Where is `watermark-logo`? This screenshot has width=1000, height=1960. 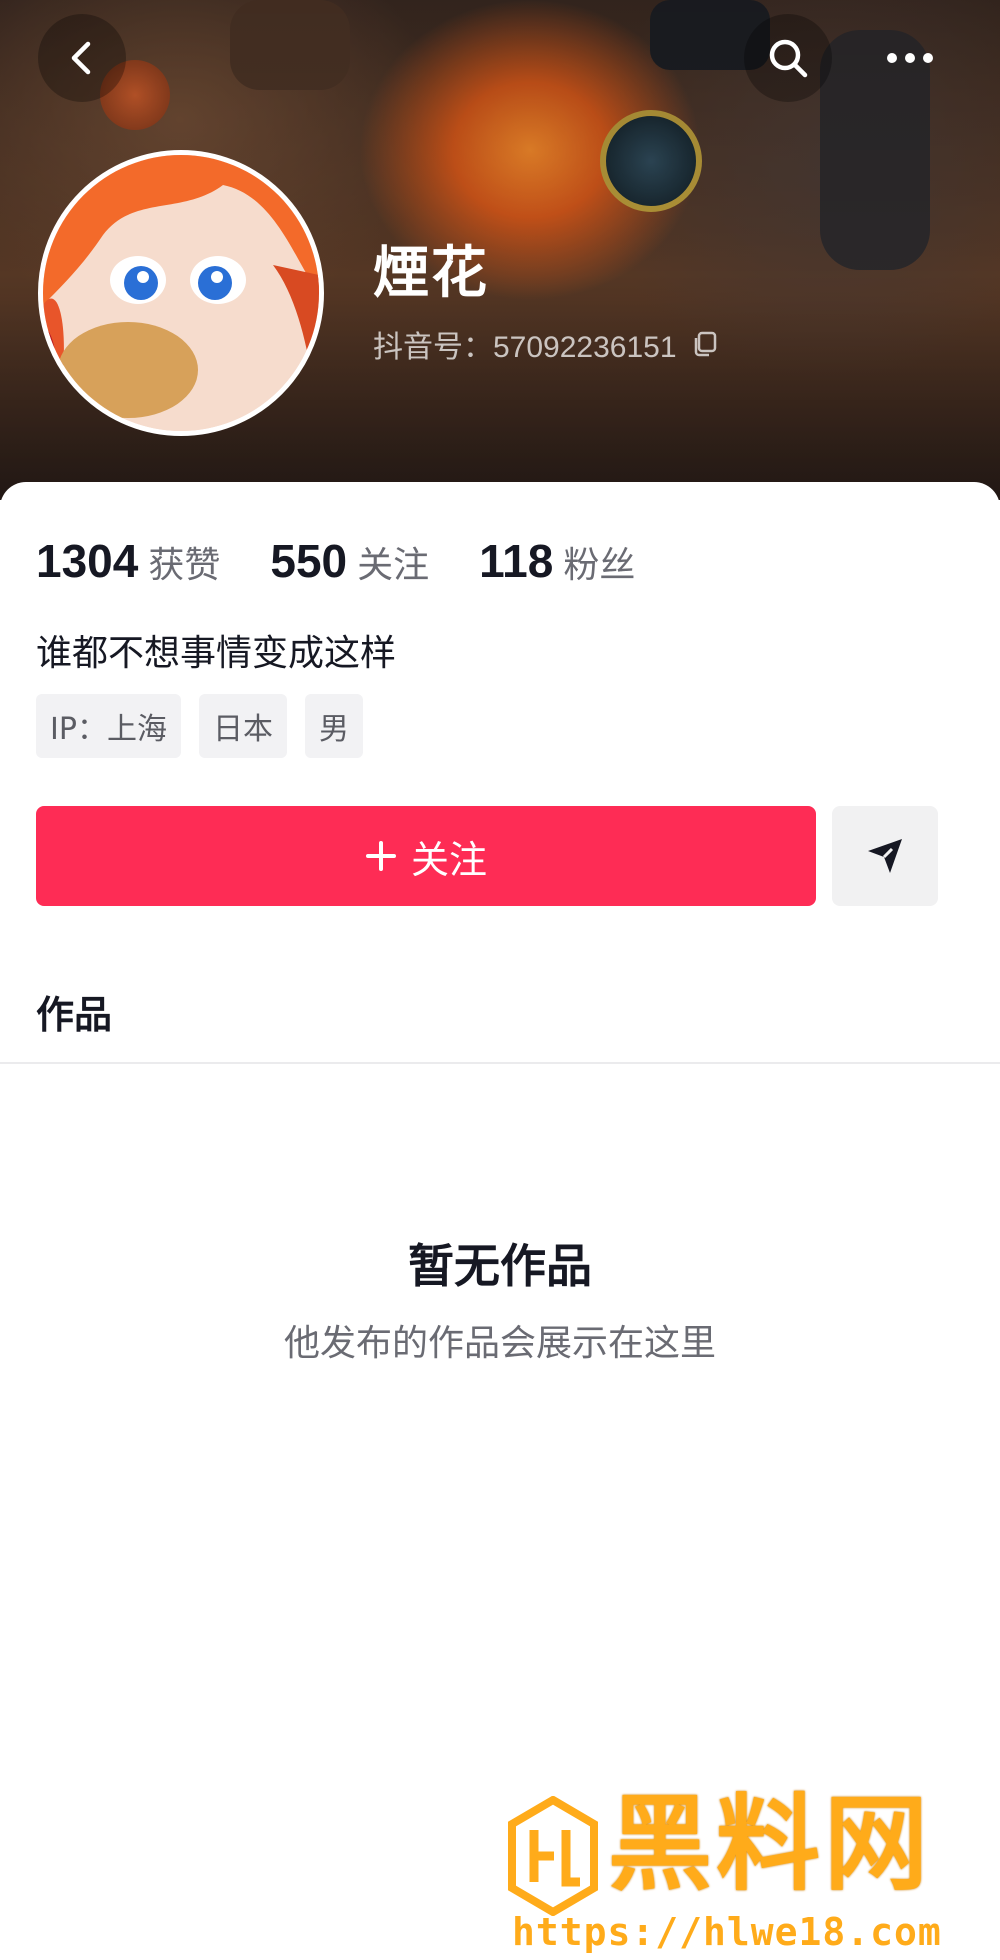 watermark-logo is located at coordinates (553, 1856).